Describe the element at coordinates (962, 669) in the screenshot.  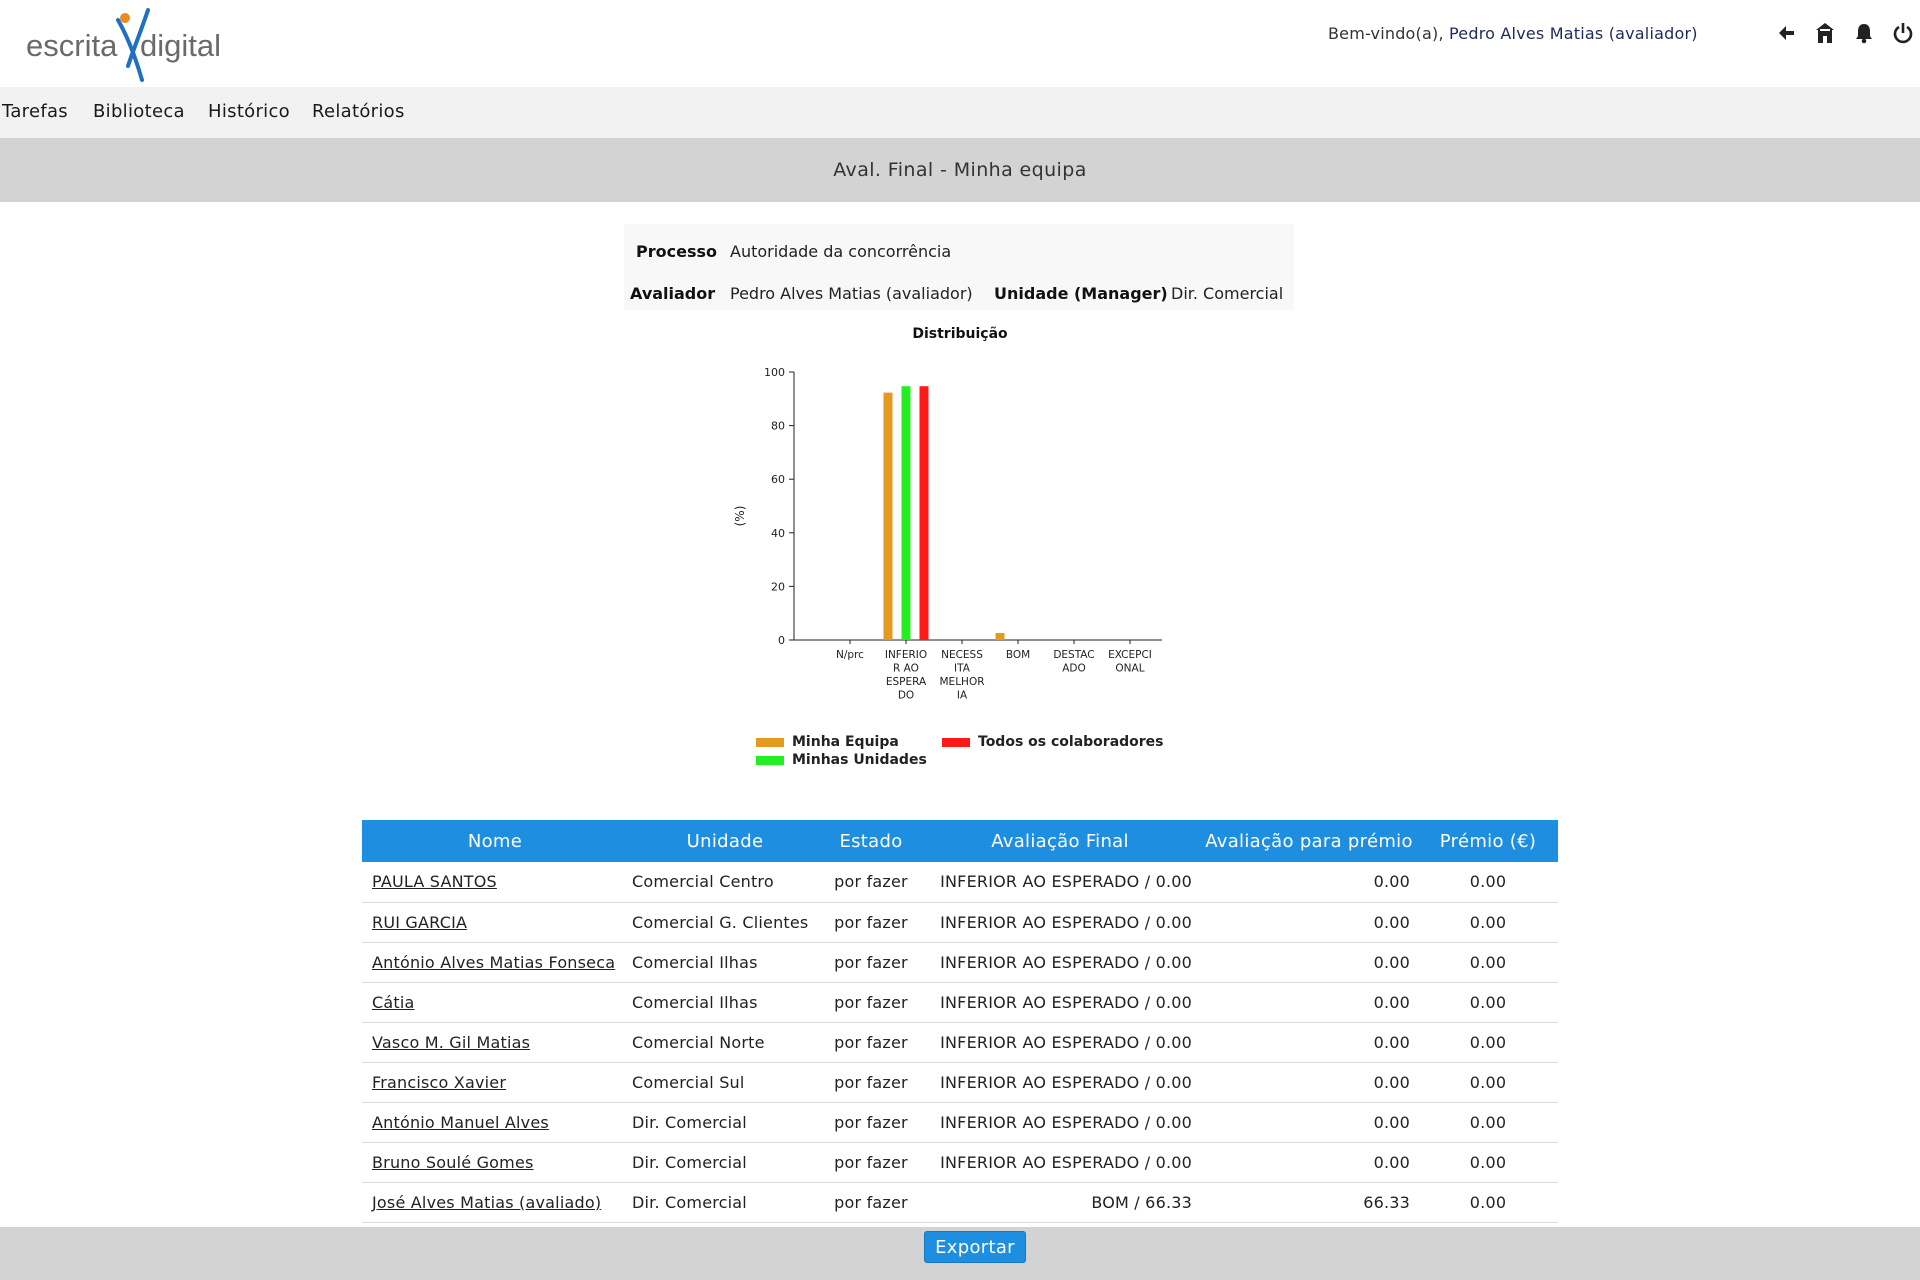
I see `x-tick-label-line: ITA` at that location.